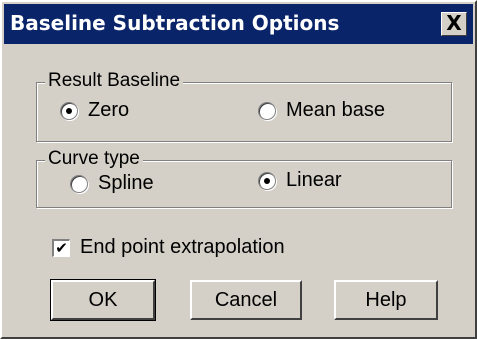  What do you see at coordinates (335, 110) in the screenshot?
I see `radio-mean-base-label: Mean base` at bounding box center [335, 110].